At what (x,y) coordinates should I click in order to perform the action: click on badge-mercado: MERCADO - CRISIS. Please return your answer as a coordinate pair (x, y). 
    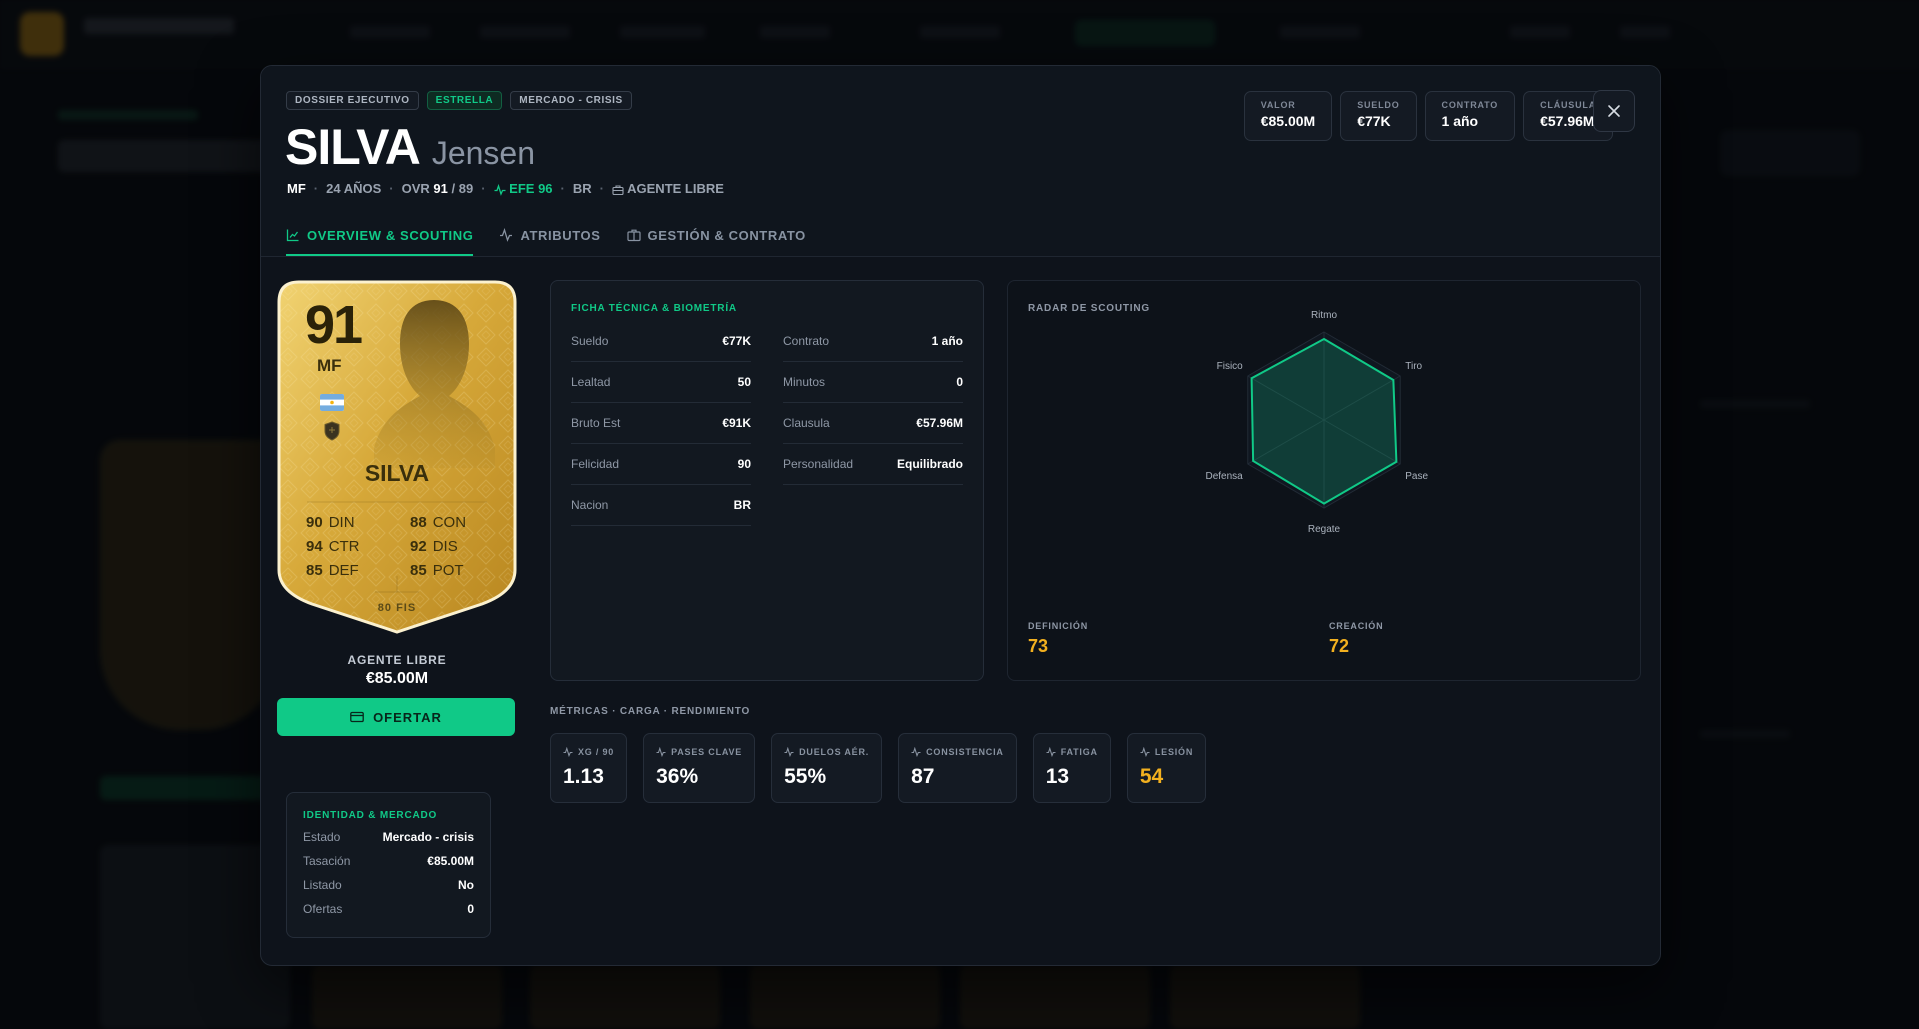
    Looking at the image, I should click on (571, 100).